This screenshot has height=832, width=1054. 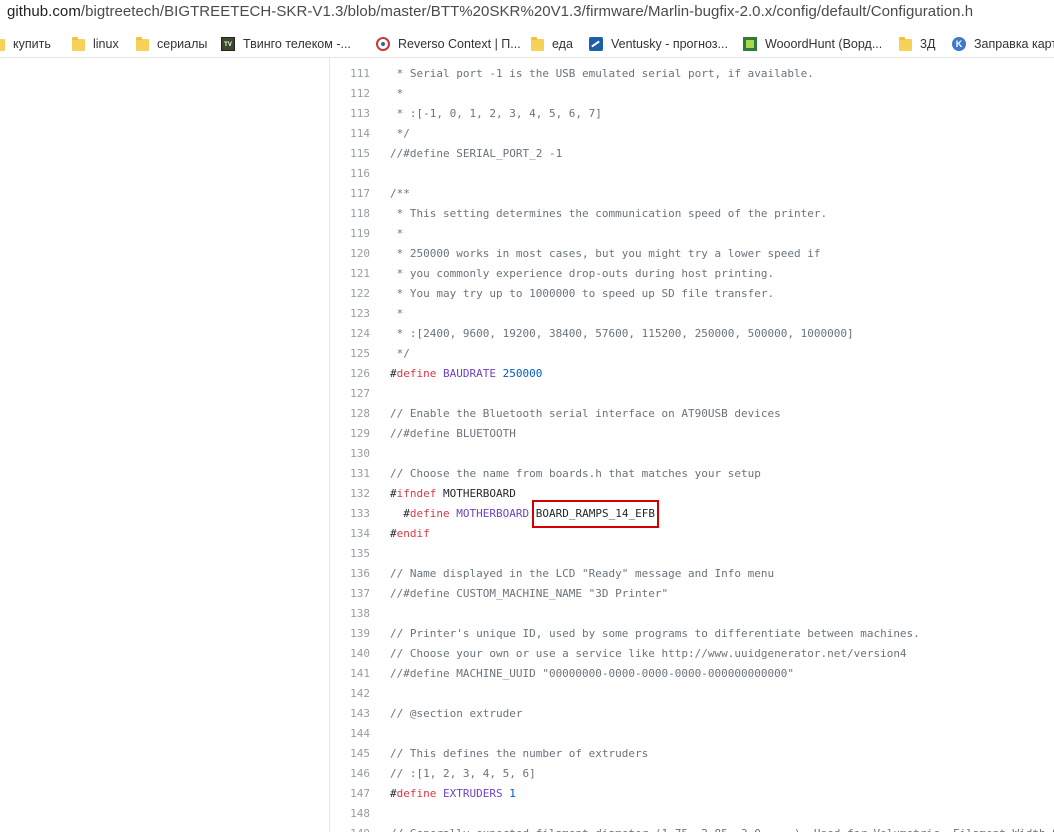 What do you see at coordinates (350, 514) in the screenshot?
I see `line-number: 133` at bounding box center [350, 514].